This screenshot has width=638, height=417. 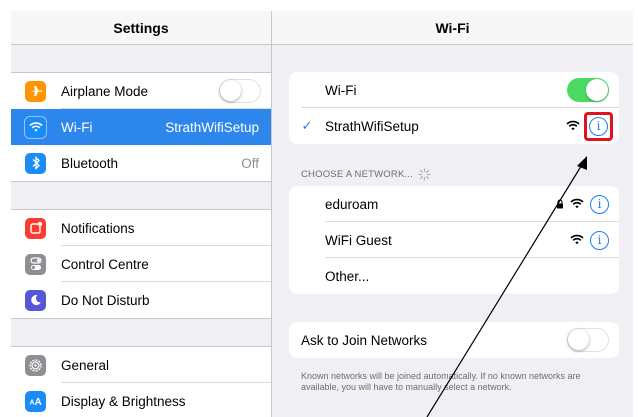 I want to click on airplane-mode-toggle, so click(x=240, y=91).